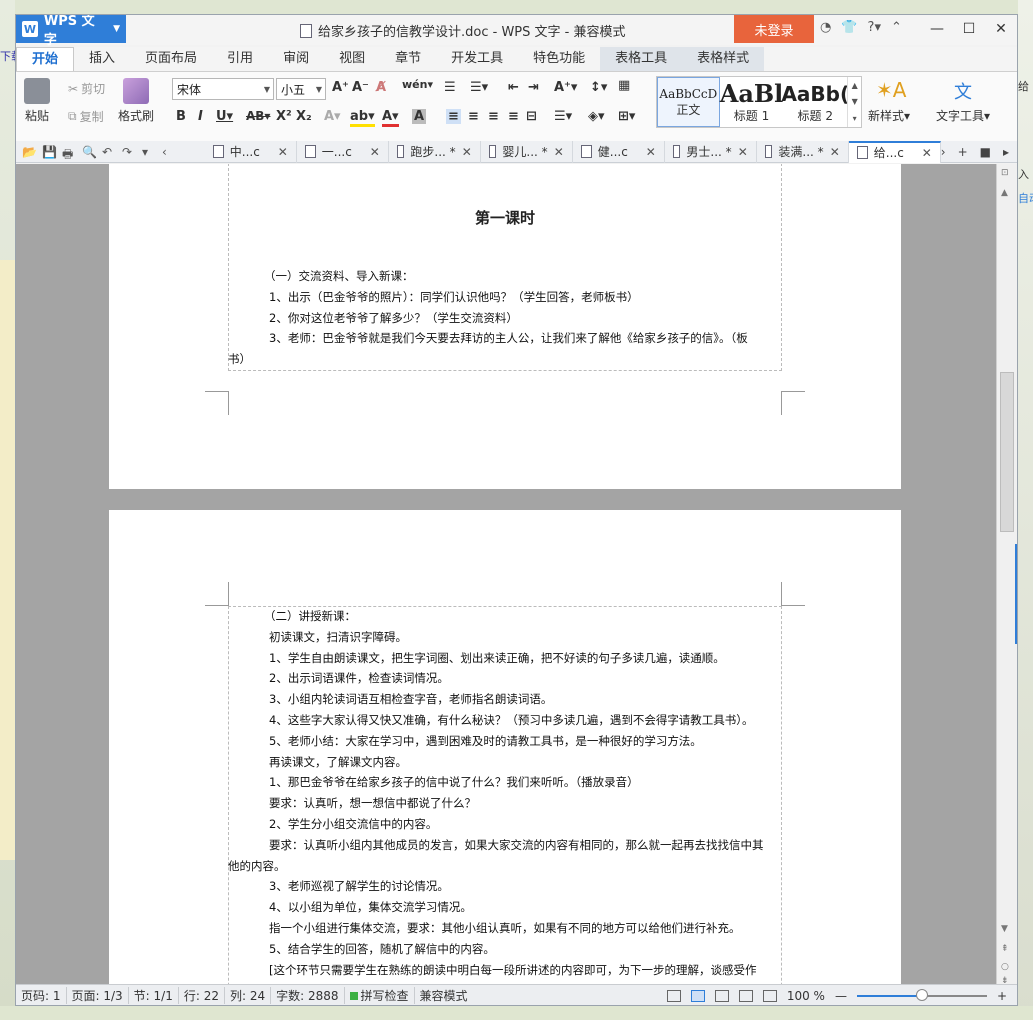 Image resolution: width=1033 pixels, height=1020 pixels. Describe the element at coordinates (450, 87) in the screenshot. I see `bullets-icon: ☰` at that location.